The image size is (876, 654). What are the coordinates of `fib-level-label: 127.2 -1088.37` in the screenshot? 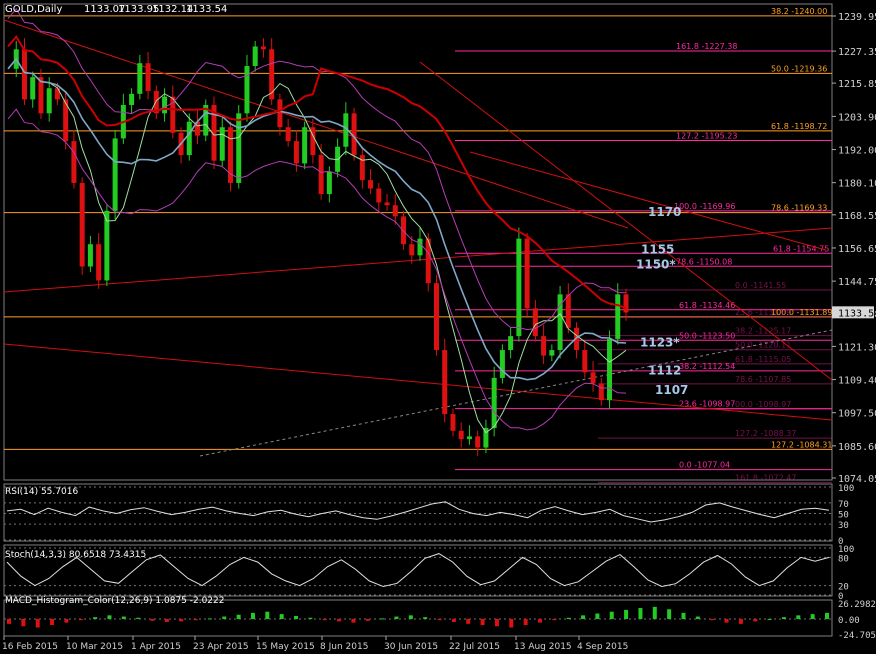 It's located at (765, 433).